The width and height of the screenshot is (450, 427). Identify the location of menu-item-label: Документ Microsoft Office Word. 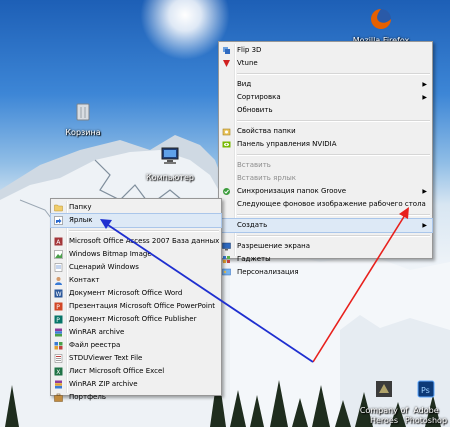
(126, 293).